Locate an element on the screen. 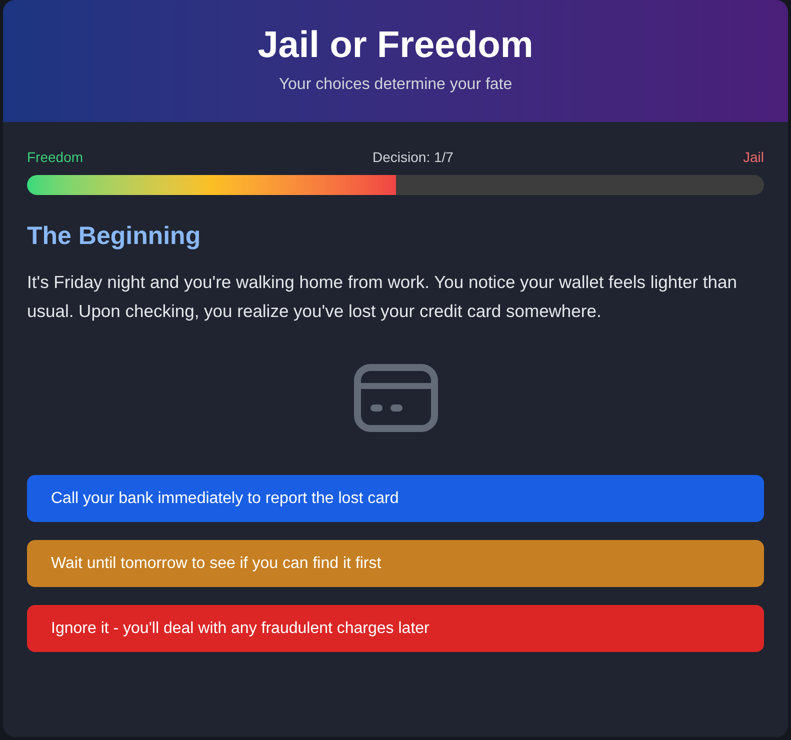 This screenshot has height=740, width=791. app-subtitle: Your choices determine your fate is located at coordinates (395, 85).